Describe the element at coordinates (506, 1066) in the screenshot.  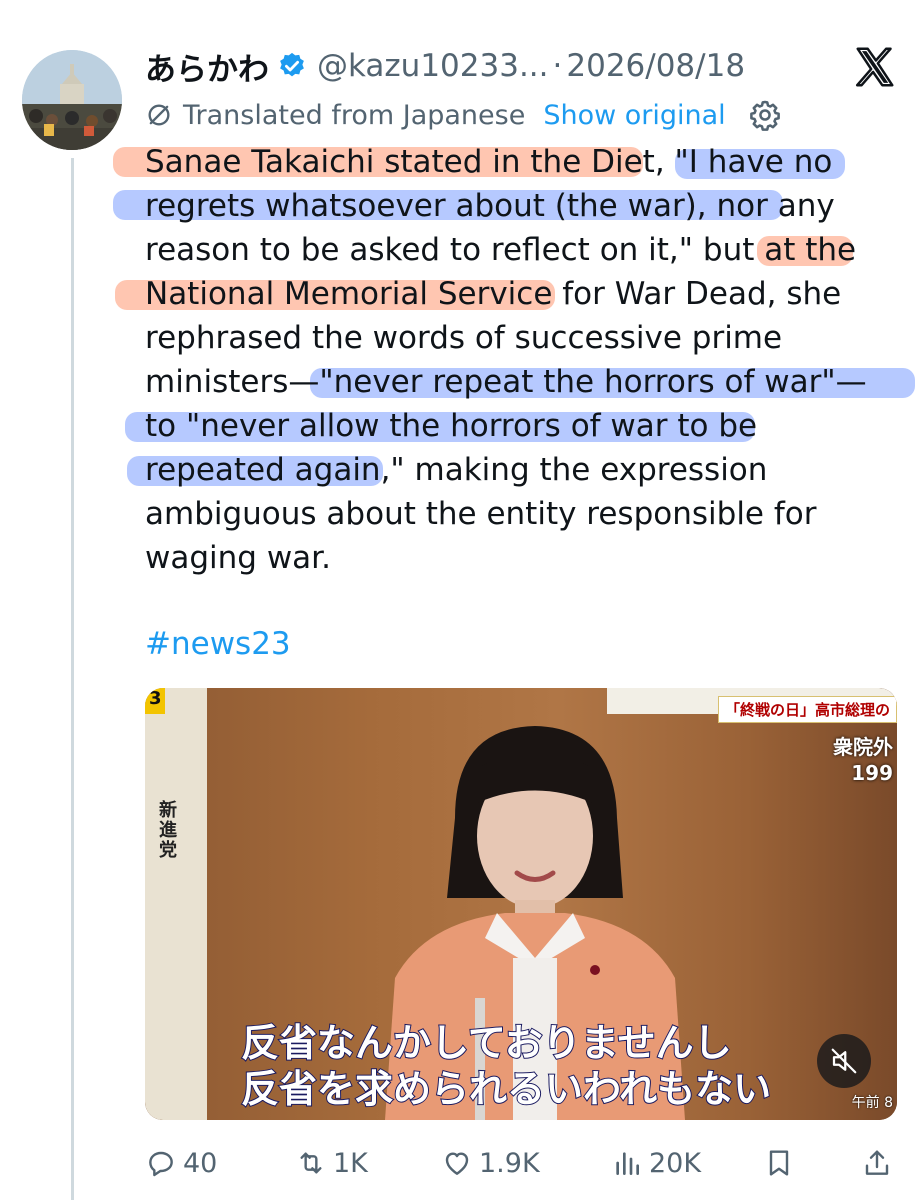
I see `video-subtitle: 反省なんかしておりませんし 反省を求められるいわれもない` at that location.